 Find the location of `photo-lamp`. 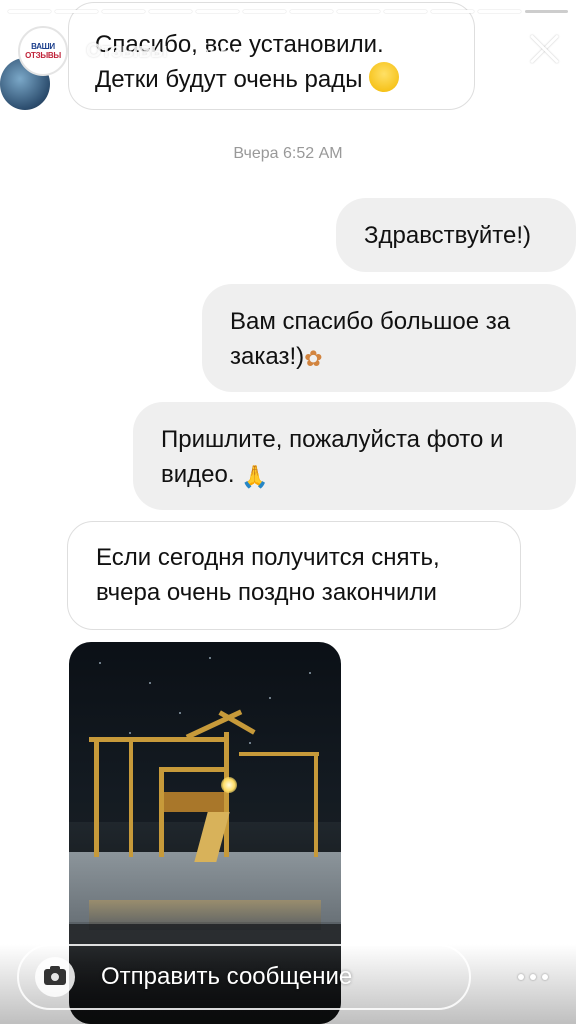

photo-lamp is located at coordinates (229, 785).